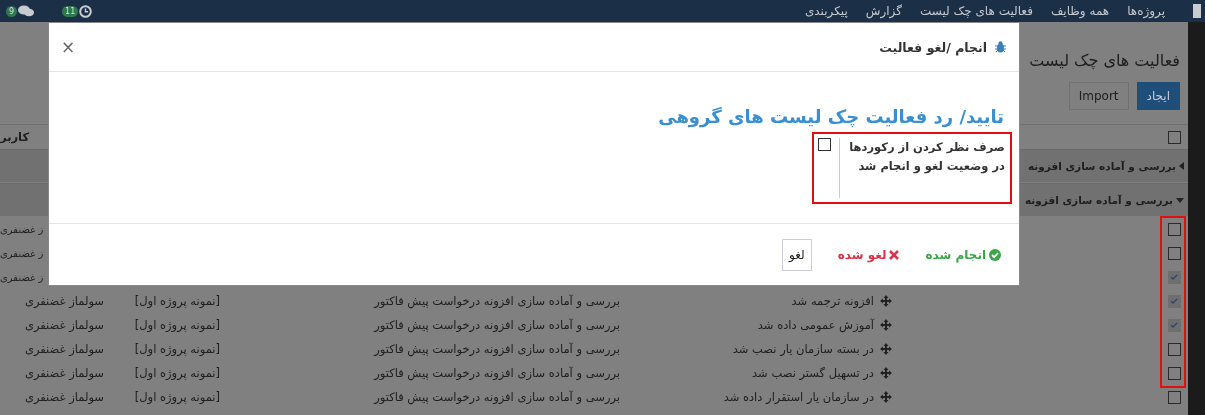 The width and height of the screenshot is (1205, 415). I want to click on table-cell: افزونه ترجمه شد, so click(832, 301).